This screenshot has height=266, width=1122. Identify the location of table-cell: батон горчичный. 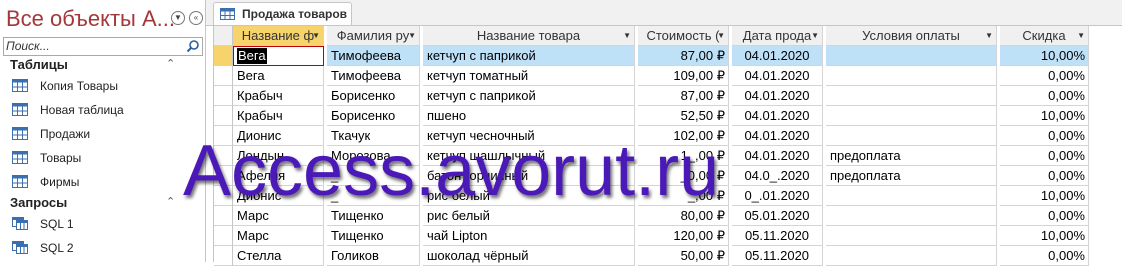
(529, 176).